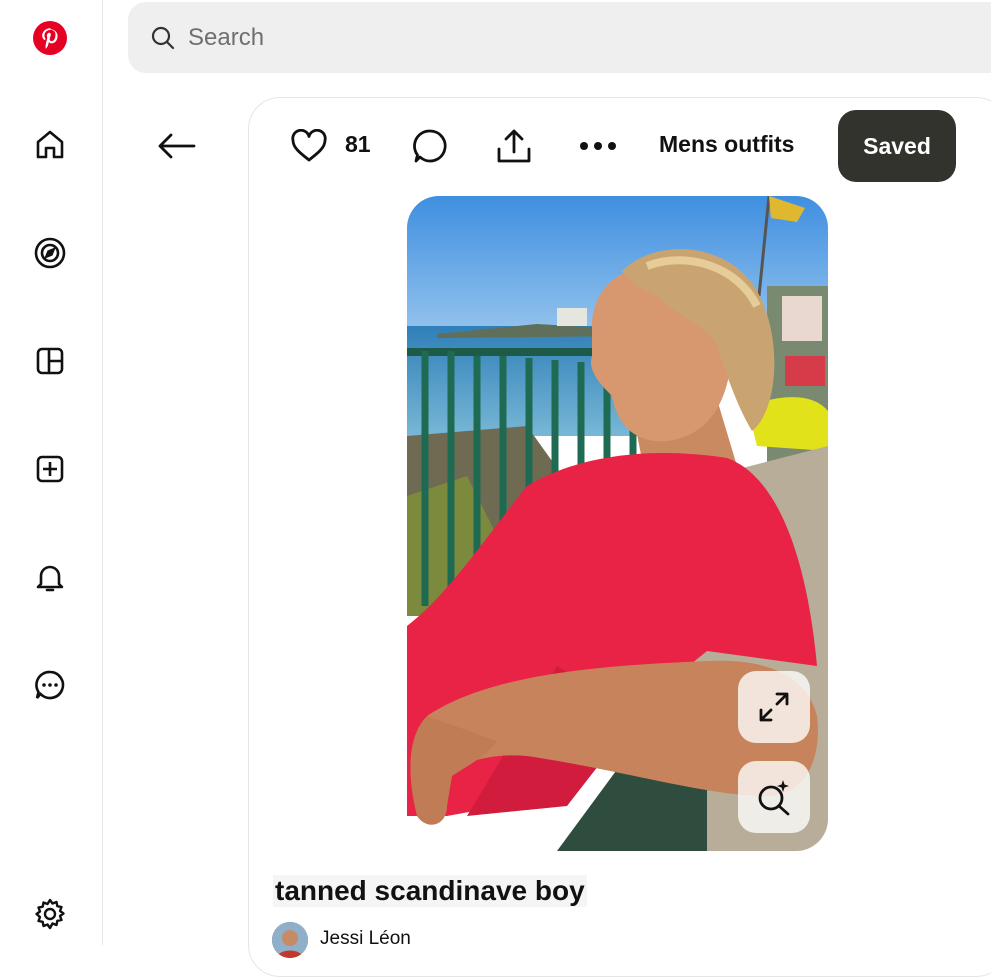 Image resolution: width=991 pixels, height=977 pixels. I want to click on home-button, so click(50, 145).